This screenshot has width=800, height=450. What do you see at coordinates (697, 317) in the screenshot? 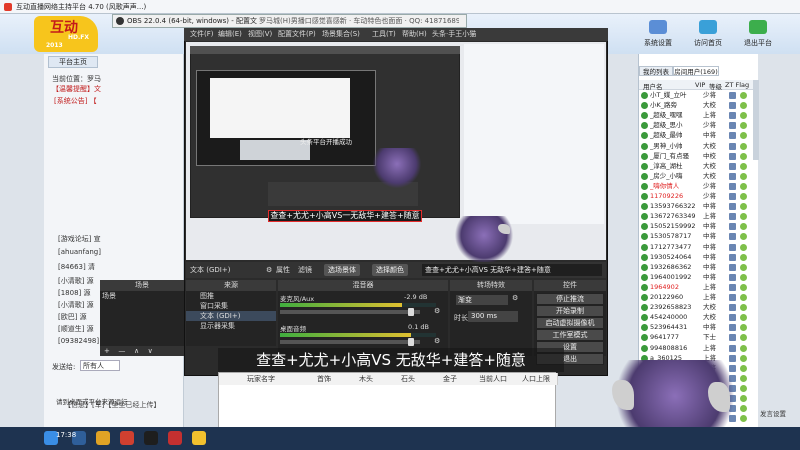
I see `user-row: 454240000 大校` at bounding box center [697, 317].